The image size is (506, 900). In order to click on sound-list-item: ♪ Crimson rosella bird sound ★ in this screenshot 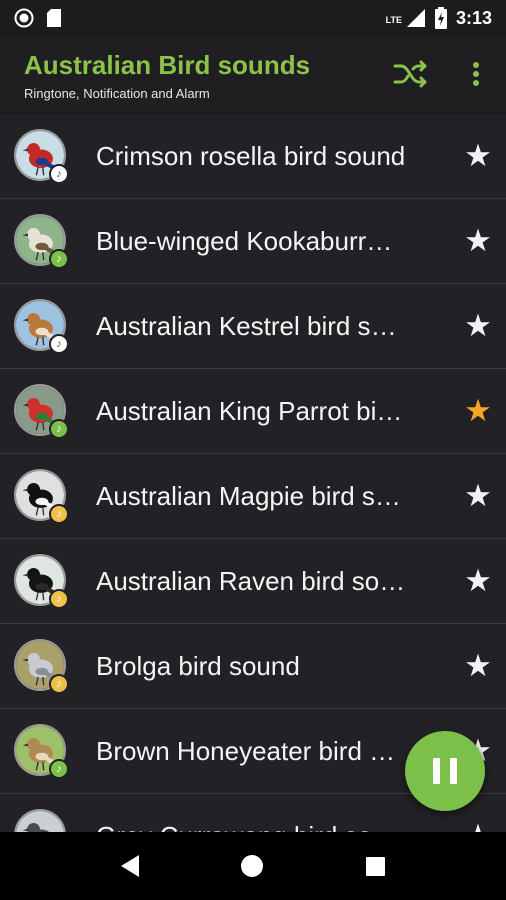, I will do `click(253, 156)`.